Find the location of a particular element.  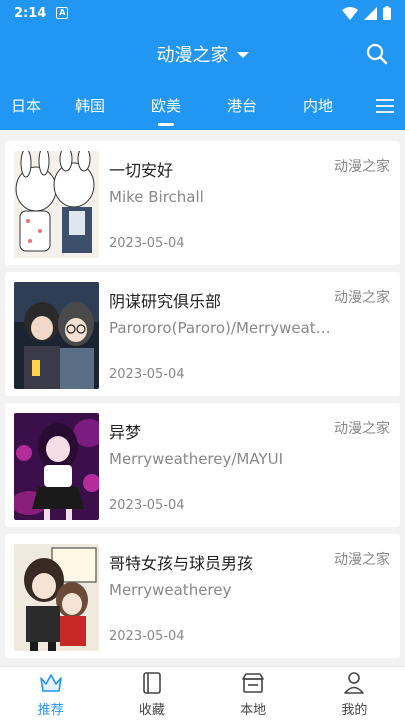

app-notification-icon: A is located at coordinates (62, 13).